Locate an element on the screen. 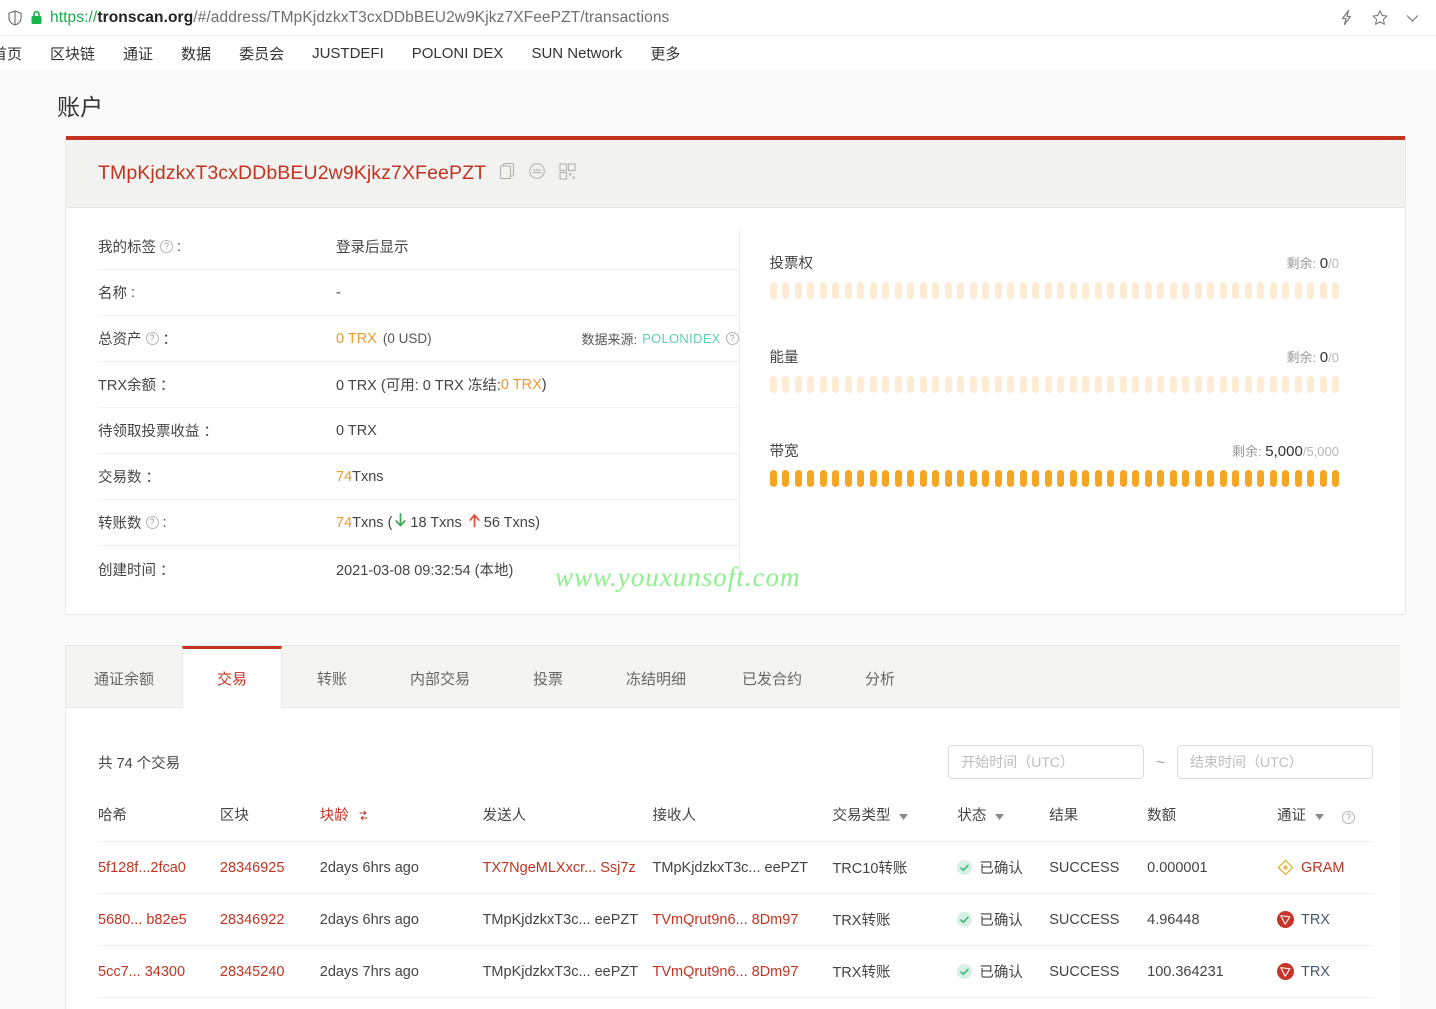 The image size is (1436, 1009). nav-item-home: 首页 is located at coordinates (18, 53).